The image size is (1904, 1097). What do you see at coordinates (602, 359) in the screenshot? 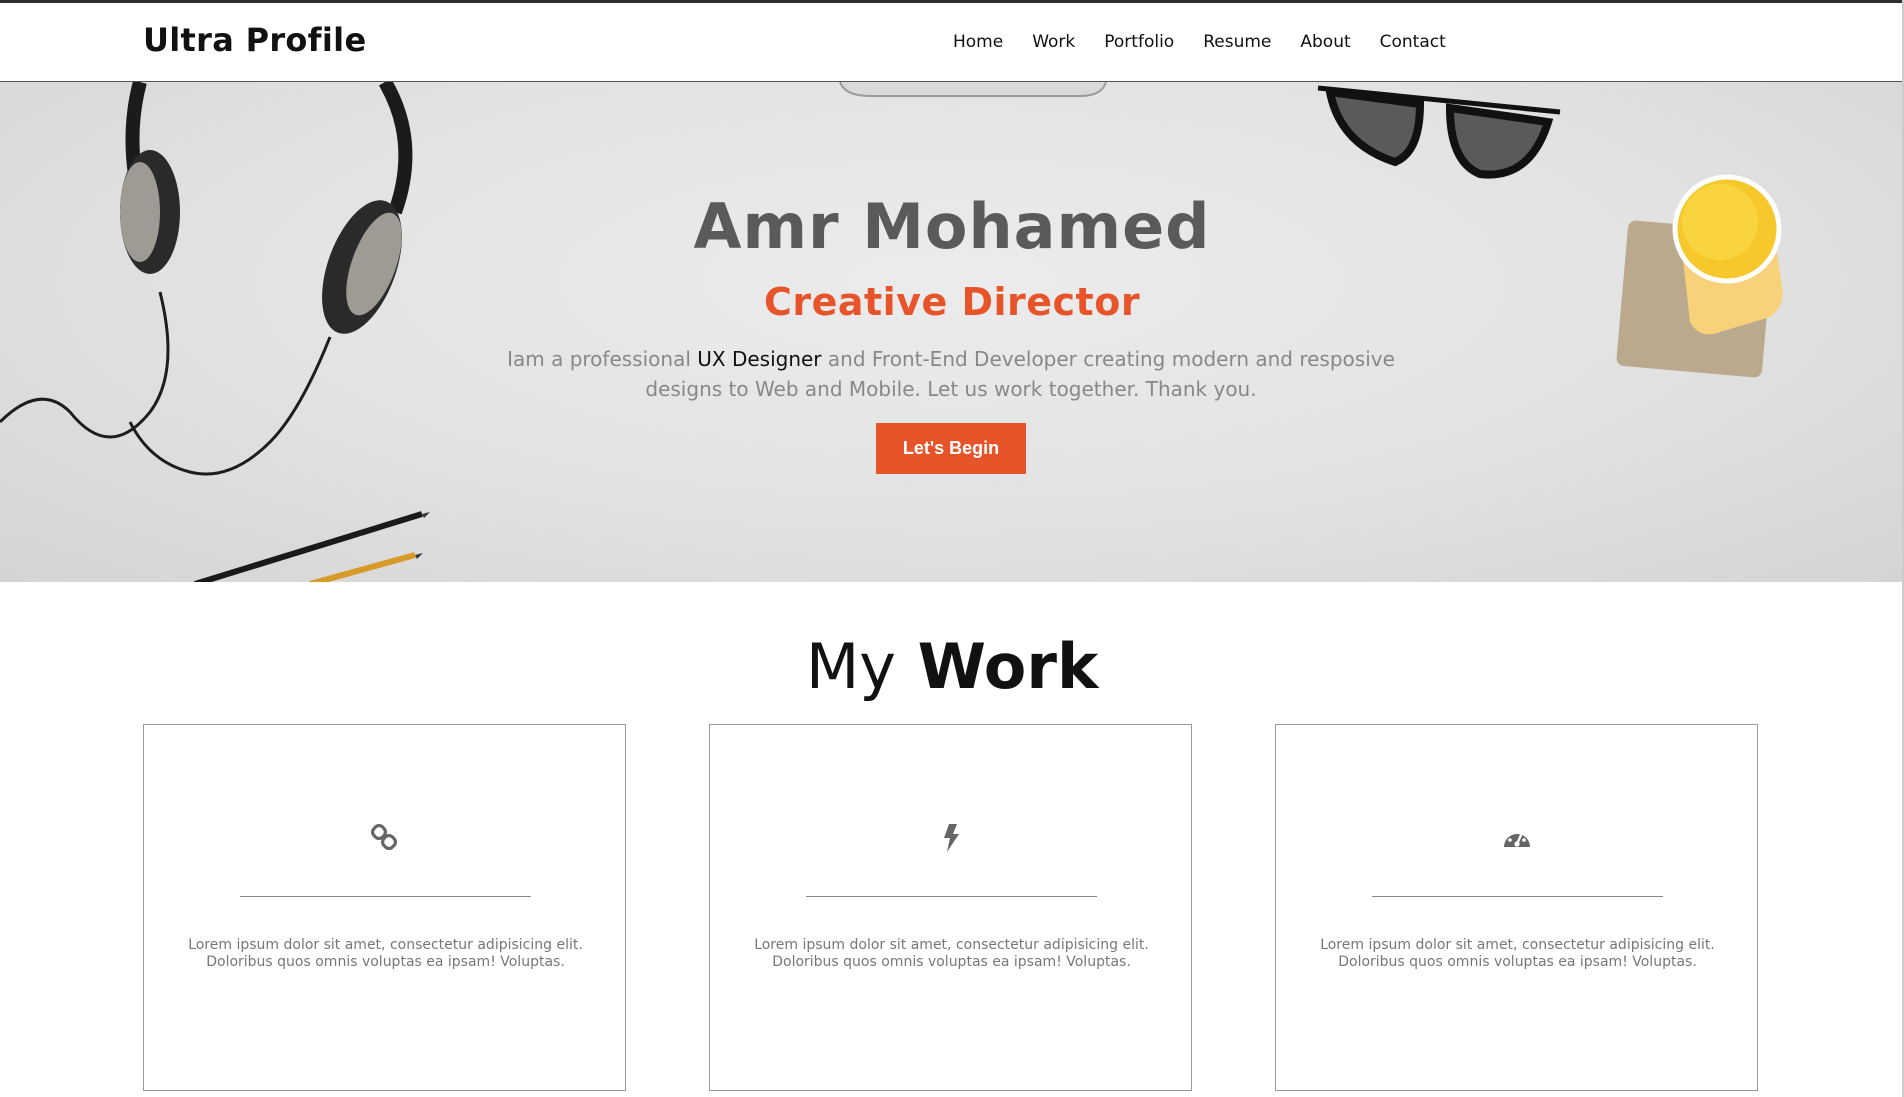
I see `hero-desc-before: Iam a professional` at bounding box center [602, 359].